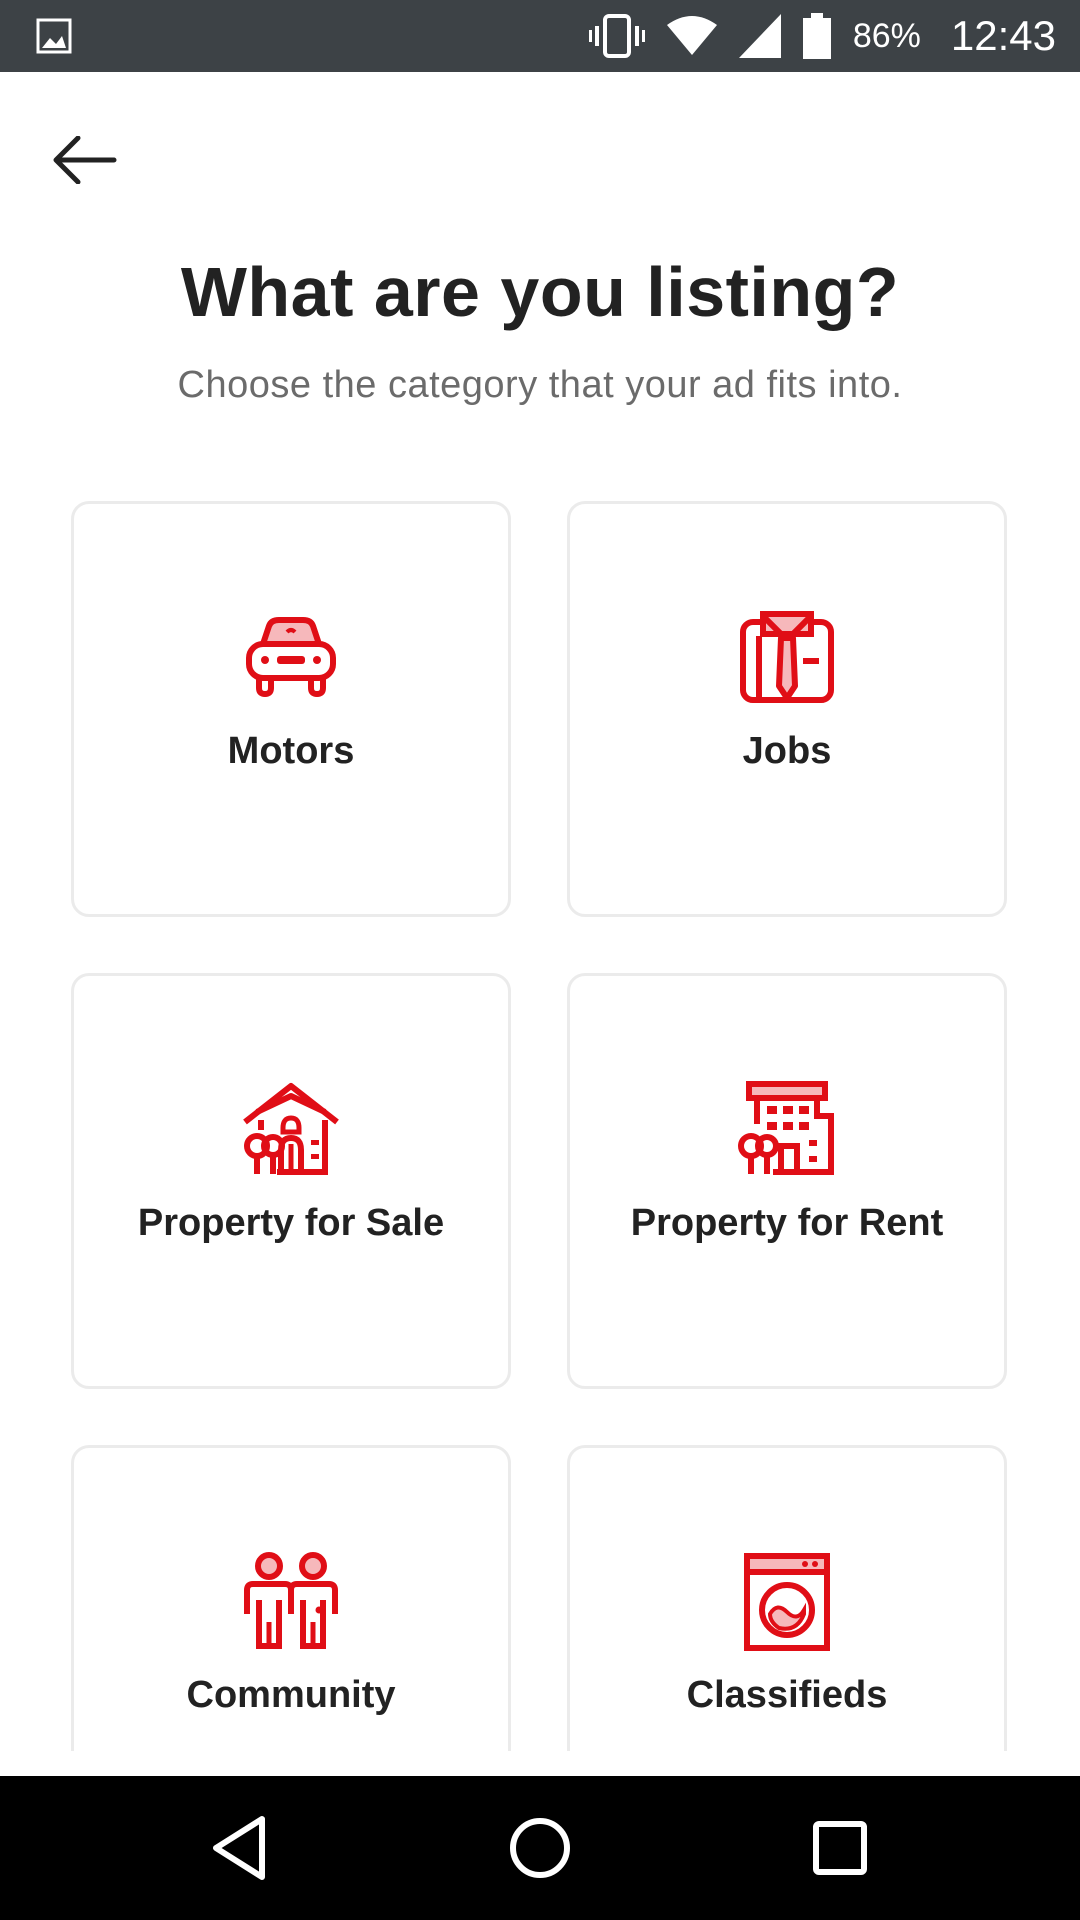 This screenshot has height=1920, width=1080. I want to click on status-bar: 86% 12:43, so click(540, 36).